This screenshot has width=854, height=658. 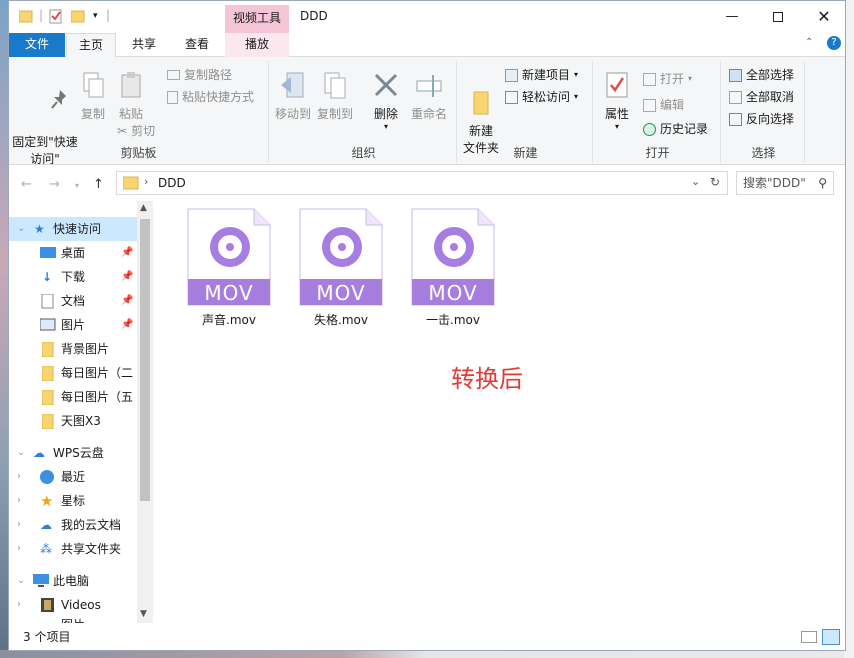 What do you see at coordinates (73, 501) in the screenshot?
I see `nav-wps-starred: › ★ 星标` at bounding box center [73, 501].